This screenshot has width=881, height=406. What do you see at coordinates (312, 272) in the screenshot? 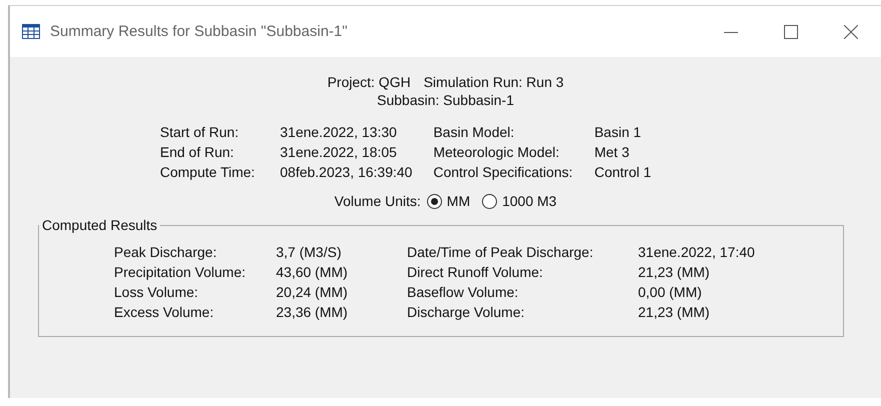
I see `field-value: 43,60 (MM)` at bounding box center [312, 272].